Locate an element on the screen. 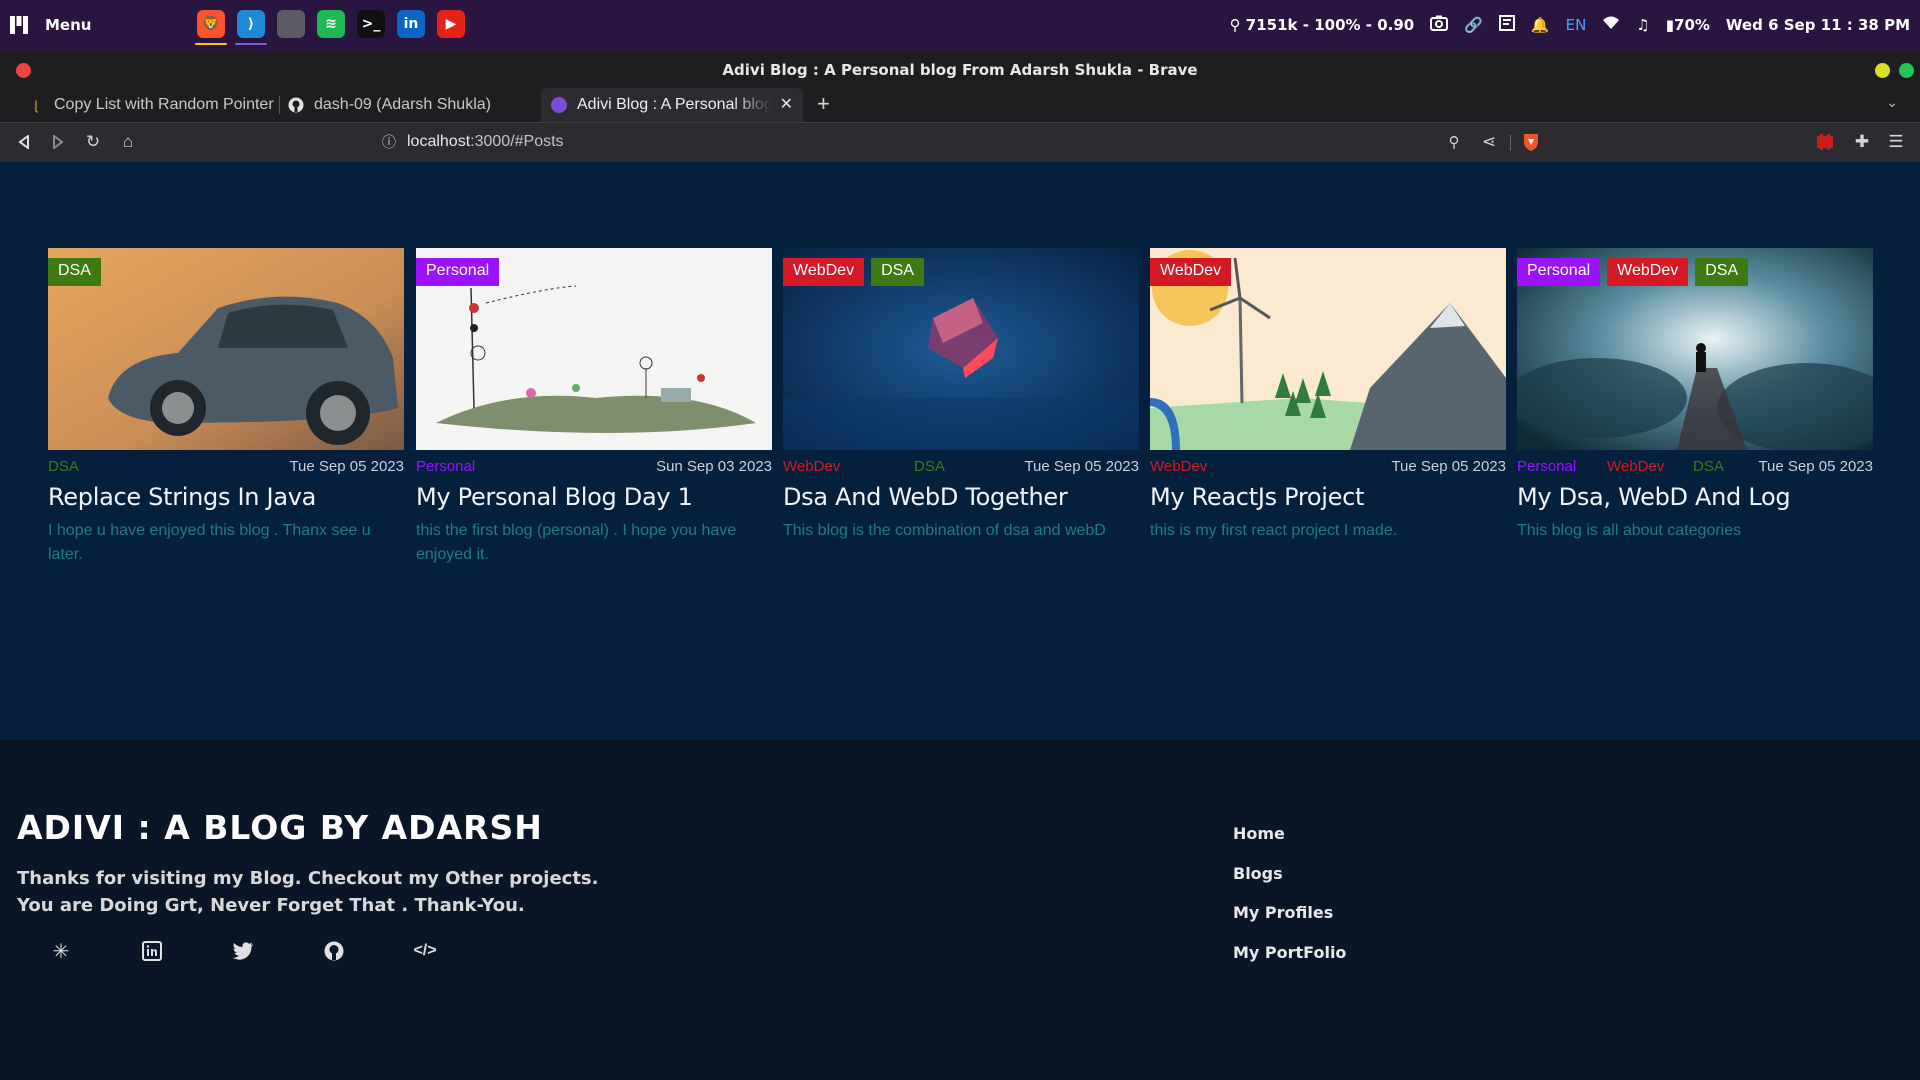  extension-red-icon is located at coordinates (1825, 142).